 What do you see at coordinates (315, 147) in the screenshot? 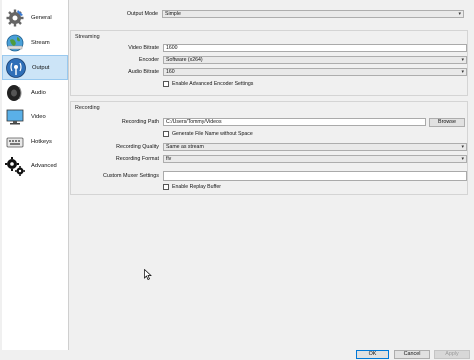
I see `recording-quality-select: Same as stream ▾` at bounding box center [315, 147].